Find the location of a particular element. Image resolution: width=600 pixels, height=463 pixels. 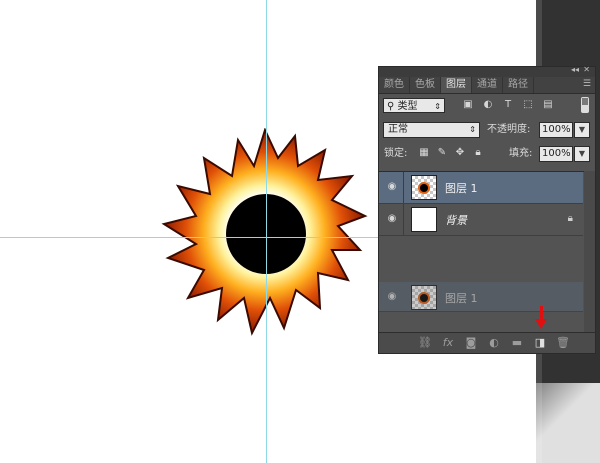

panel-menu-icon: ☰ is located at coordinates (587, 84).